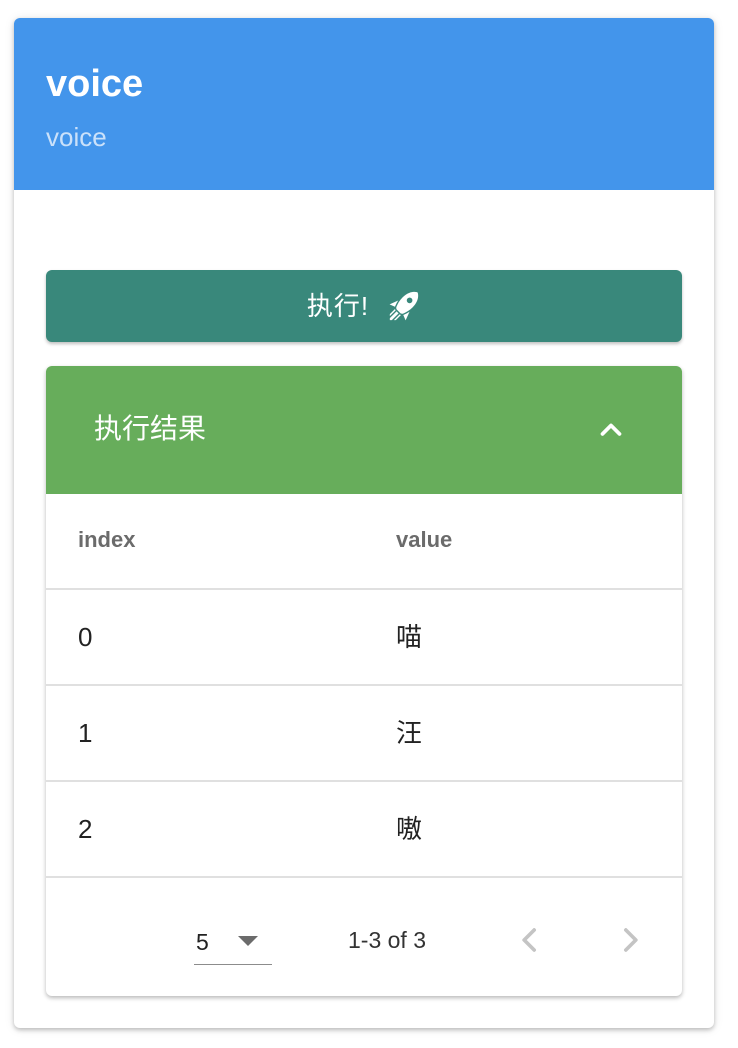 This screenshot has height=1048, width=738. I want to click on table-cell-index: 0, so click(85, 637).